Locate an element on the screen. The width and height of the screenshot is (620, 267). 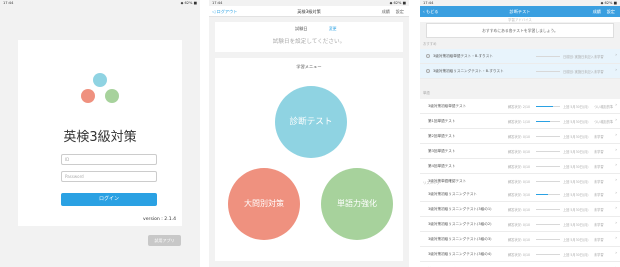
list-item: 第4回単語テスト 解答状況: 0/10 上回 5月30日(月) 未学習 › is located at coordinates (520, 166).